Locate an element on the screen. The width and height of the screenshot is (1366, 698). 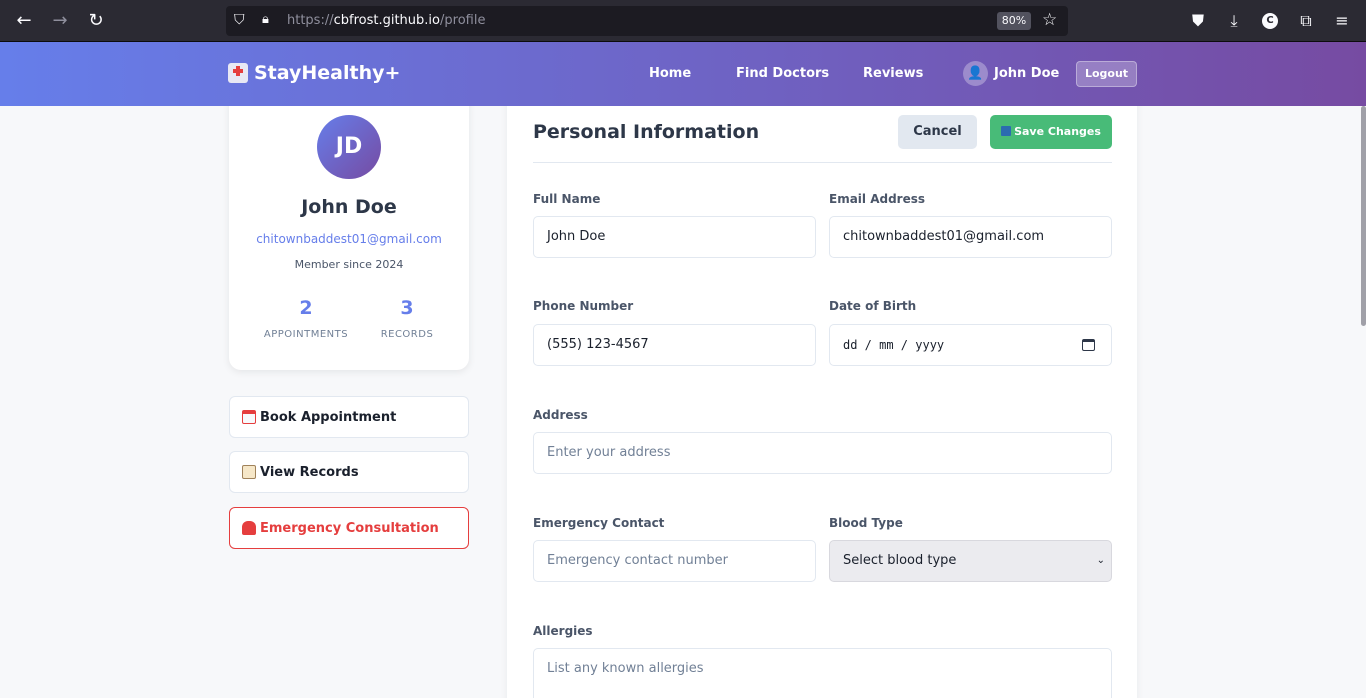
stat-appointments: 2 APPOINTMENTS is located at coordinates (306, 318).